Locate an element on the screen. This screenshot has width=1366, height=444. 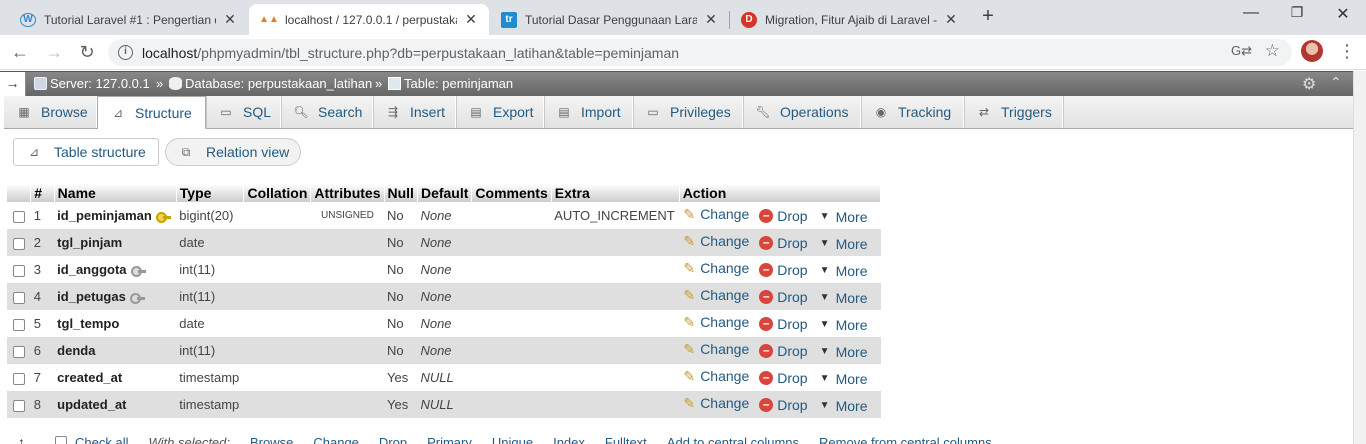
bulk-primary-button: Primary is located at coordinates (449, 439).